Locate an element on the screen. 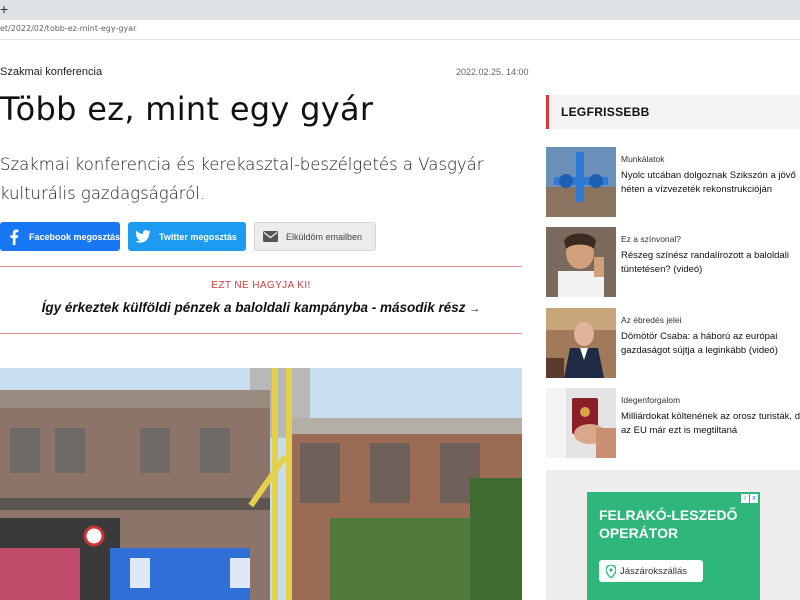  divider-bottom is located at coordinates (261, 333).